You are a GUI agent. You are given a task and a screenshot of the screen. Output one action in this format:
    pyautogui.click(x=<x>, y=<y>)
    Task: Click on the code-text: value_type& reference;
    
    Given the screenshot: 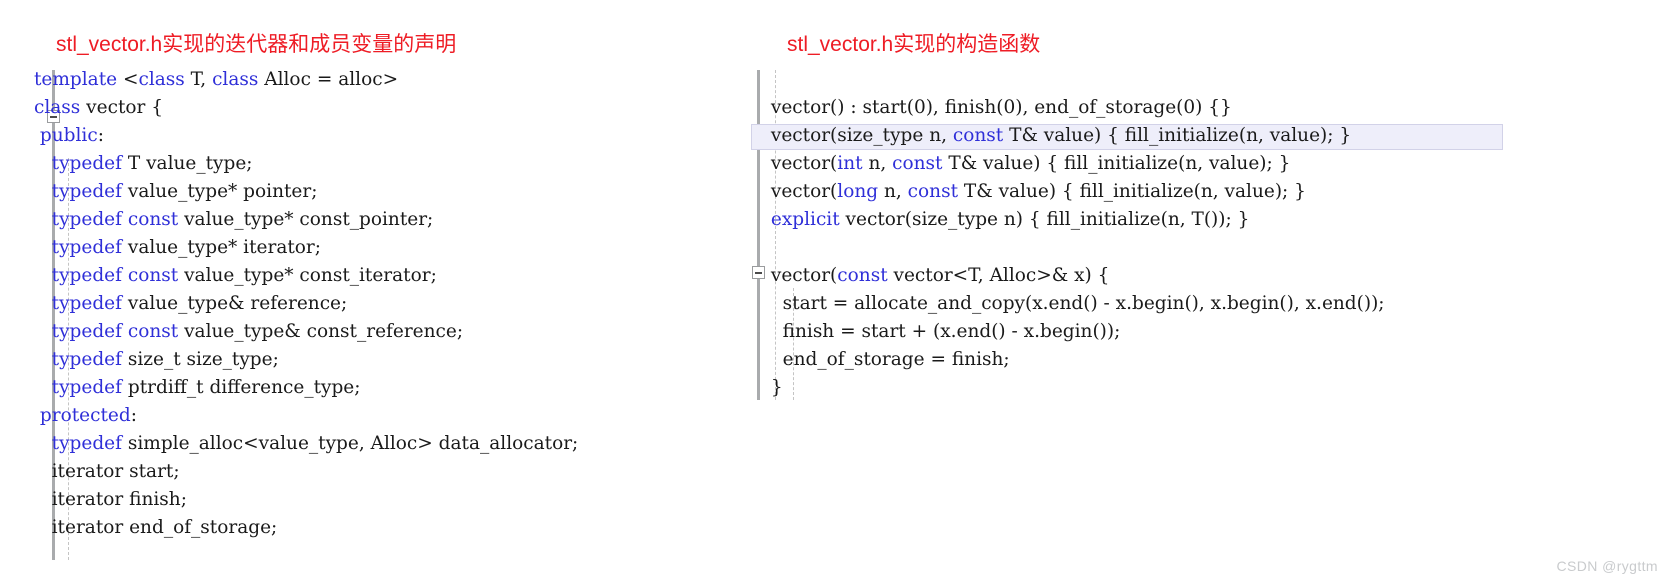 What is the action you would take?
    pyautogui.click(x=234, y=303)
    